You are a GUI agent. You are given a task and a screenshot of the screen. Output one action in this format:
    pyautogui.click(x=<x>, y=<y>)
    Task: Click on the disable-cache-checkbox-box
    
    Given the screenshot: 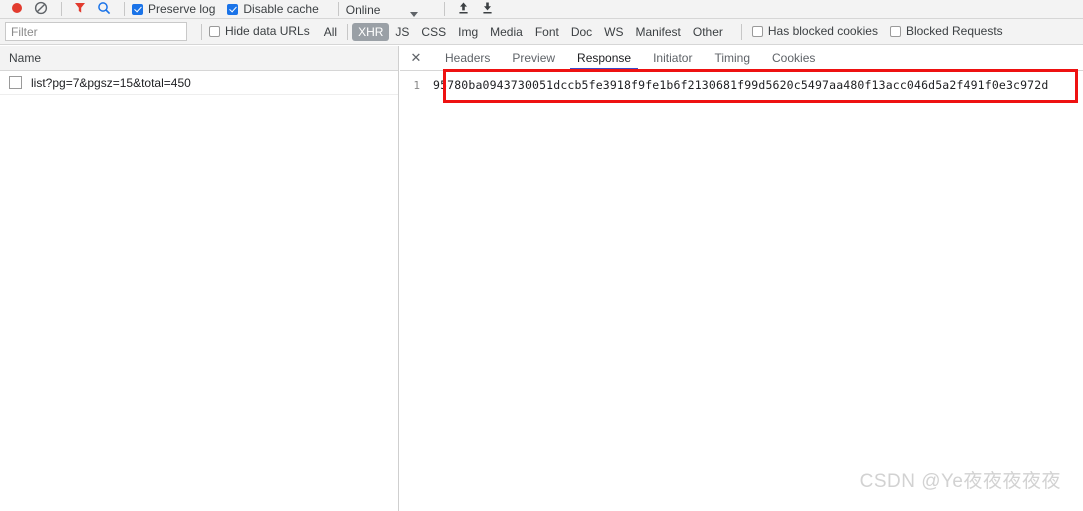 What is the action you would take?
    pyautogui.click(x=233, y=9)
    